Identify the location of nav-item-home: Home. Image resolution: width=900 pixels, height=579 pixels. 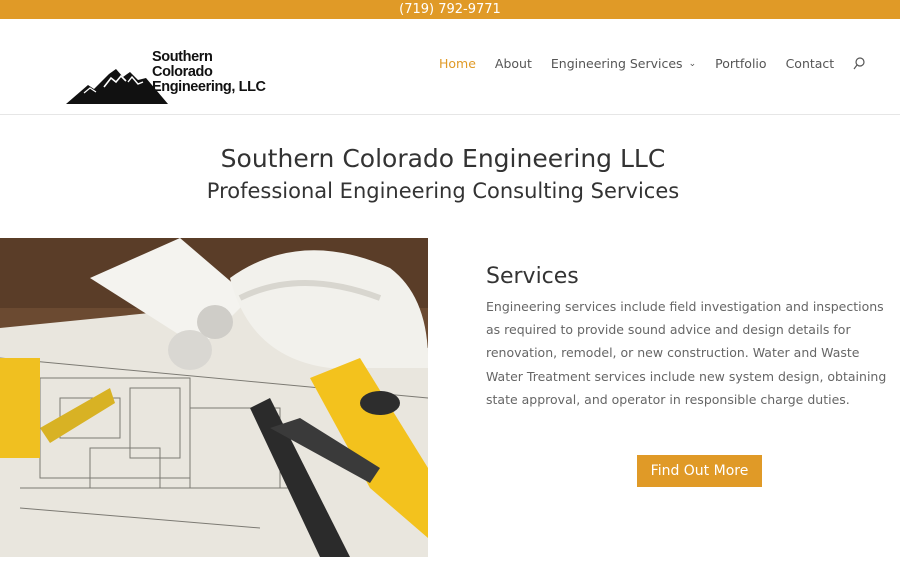
(457, 63).